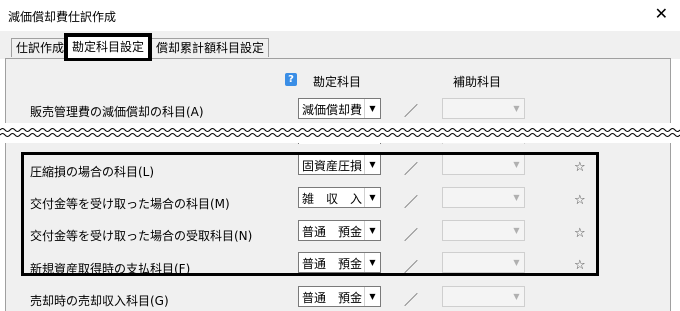 This screenshot has height=311, width=680. What do you see at coordinates (110, 269) in the screenshot?
I see `row-label-new-asset-payment: 新規資産取得時の支払科目(F)` at bounding box center [110, 269].